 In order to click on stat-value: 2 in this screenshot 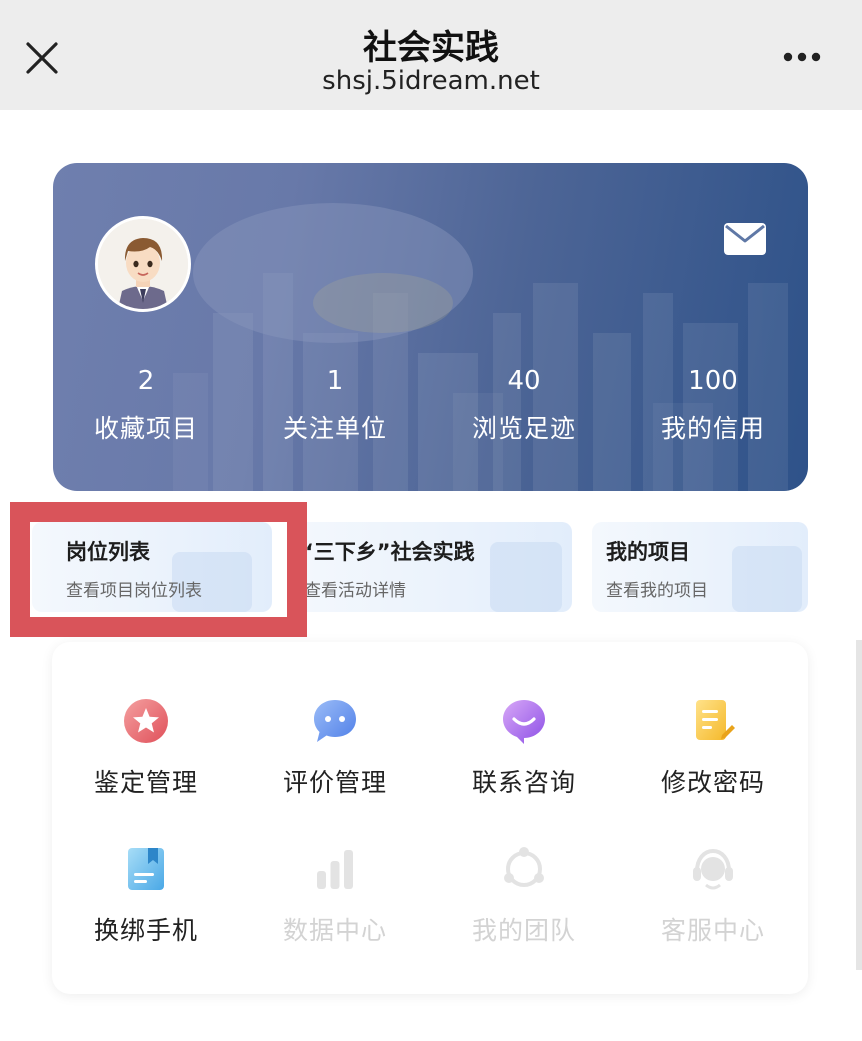, I will do `click(146, 381)`.